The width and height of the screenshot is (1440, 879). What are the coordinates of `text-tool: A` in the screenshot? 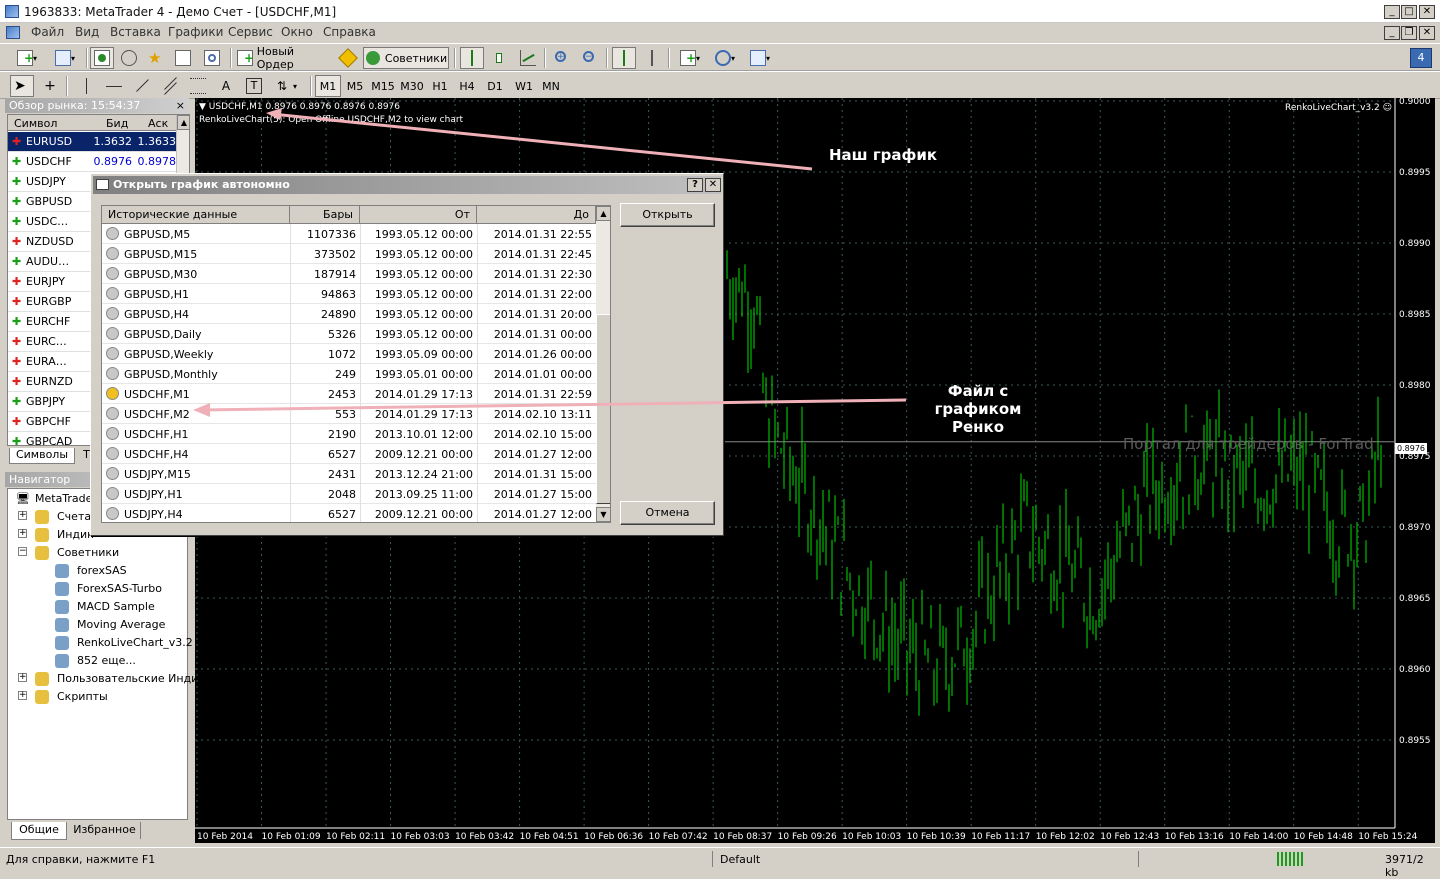 It's located at (226, 86).